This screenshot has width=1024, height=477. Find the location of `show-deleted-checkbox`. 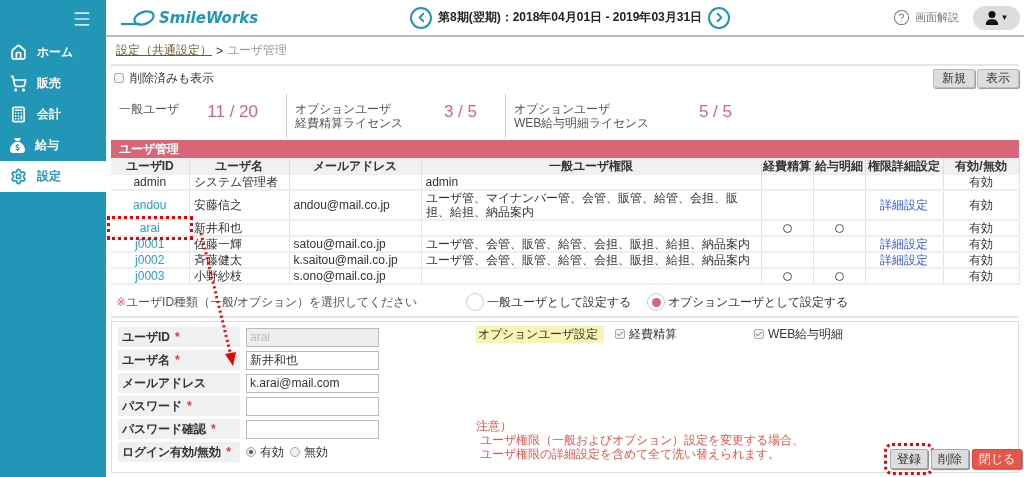

show-deleted-checkbox is located at coordinates (119, 78).